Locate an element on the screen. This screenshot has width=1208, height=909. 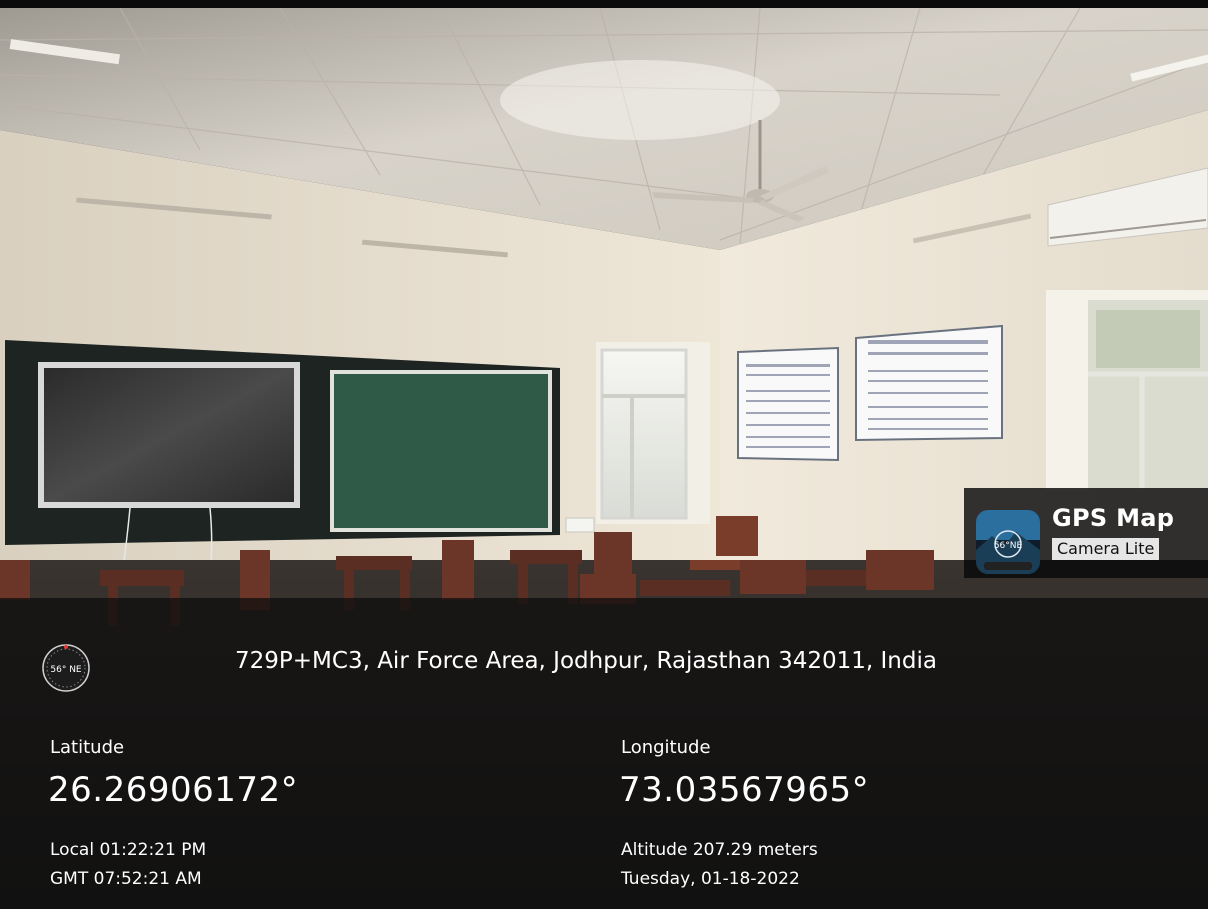
gps-map-camera-app-icon: 56°NE is located at coordinates (1008, 542).